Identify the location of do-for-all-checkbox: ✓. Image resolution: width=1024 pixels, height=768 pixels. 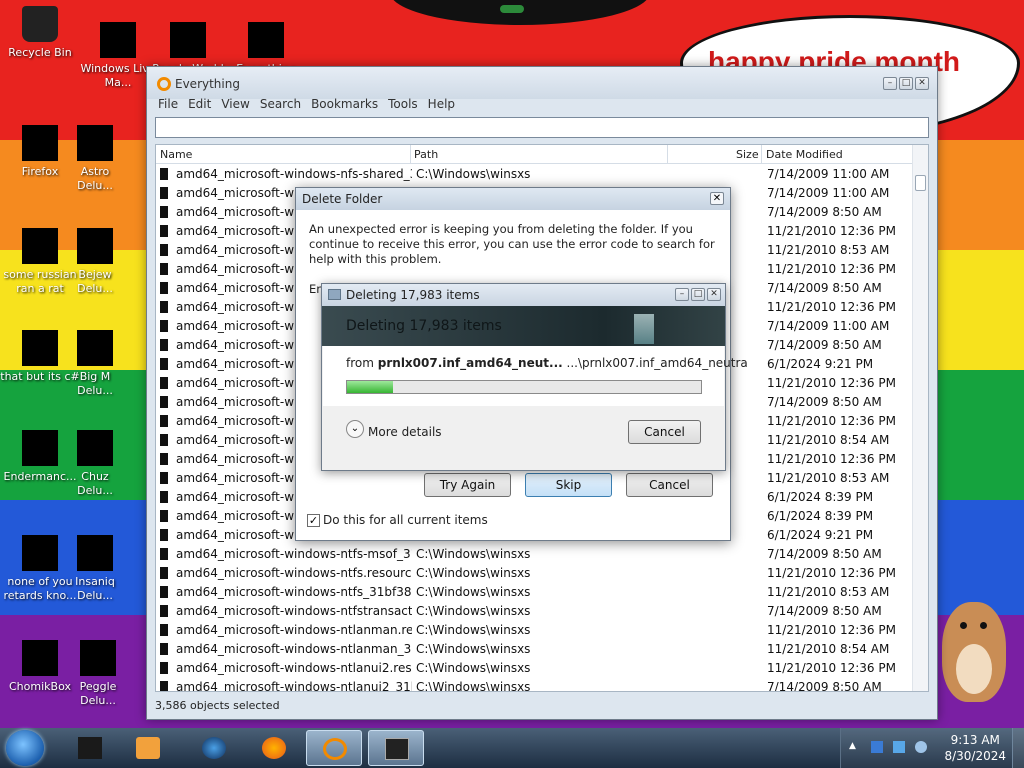
(313, 520).